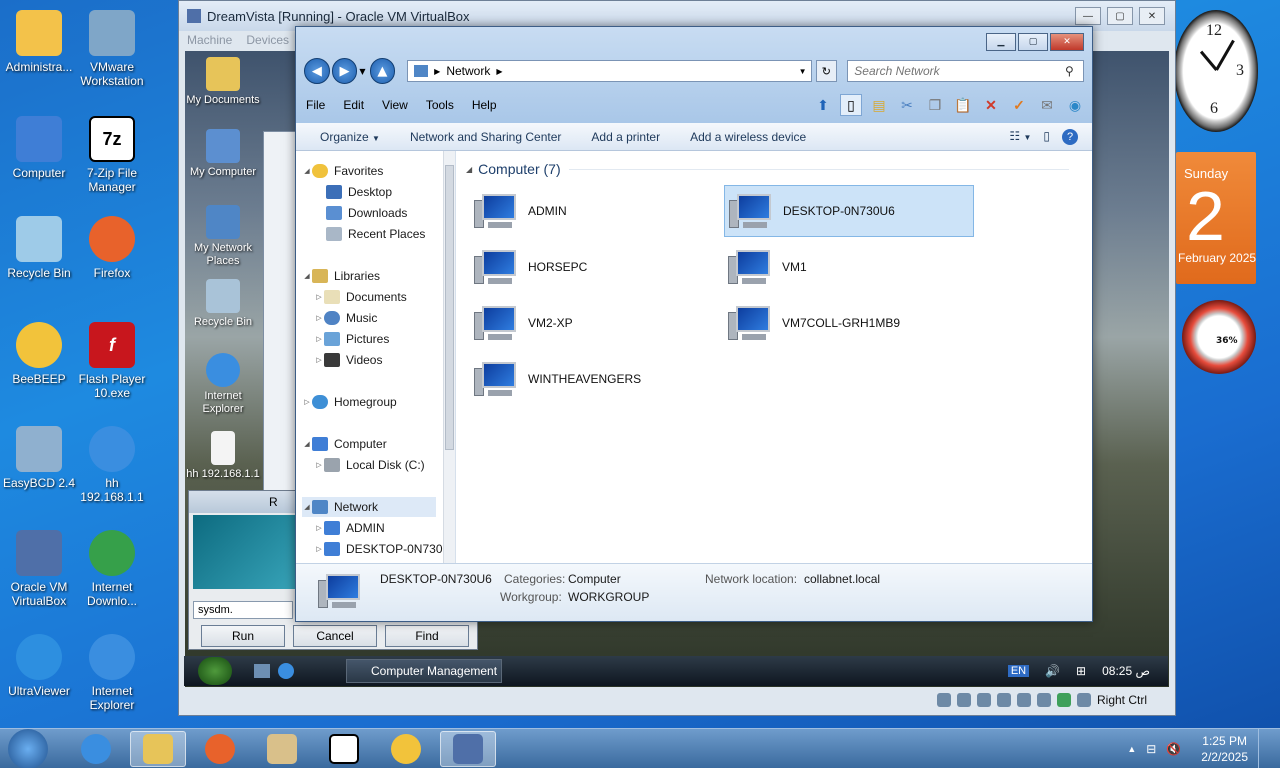 This screenshot has height=768, width=1280. What do you see at coordinates (1224, 749) in the screenshot?
I see `host-clock: 1:25 PM 2/2/2025` at bounding box center [1224, 749].